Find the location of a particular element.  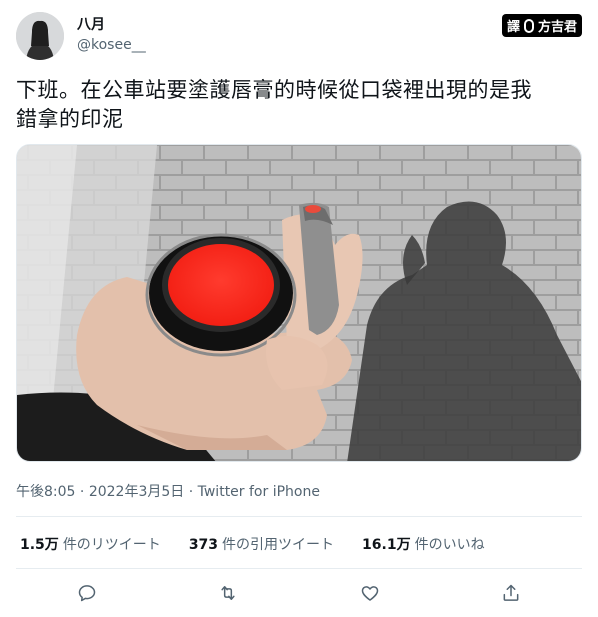

like-icon is located at coordinates (369, 593).